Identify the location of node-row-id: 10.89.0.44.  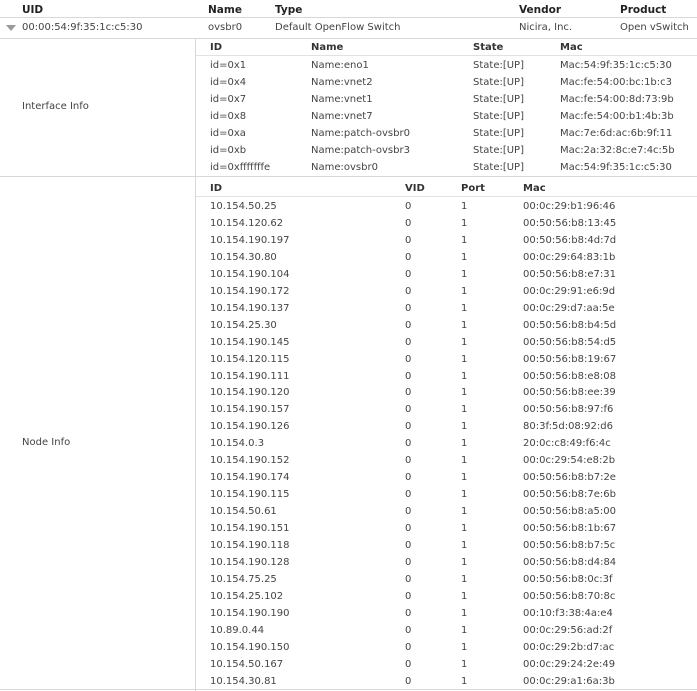
(237, 630).